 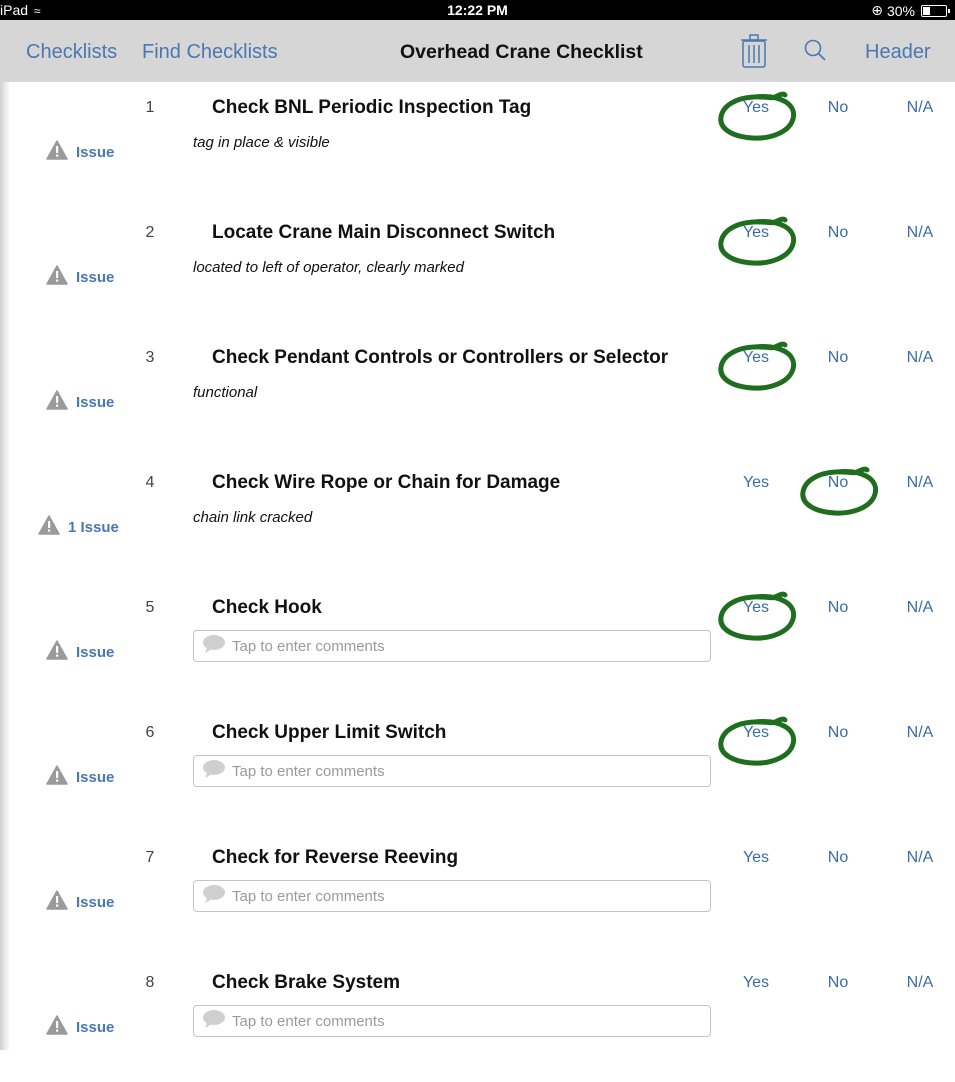 I want to click on item-number: 1, so click(x=150, y=107).